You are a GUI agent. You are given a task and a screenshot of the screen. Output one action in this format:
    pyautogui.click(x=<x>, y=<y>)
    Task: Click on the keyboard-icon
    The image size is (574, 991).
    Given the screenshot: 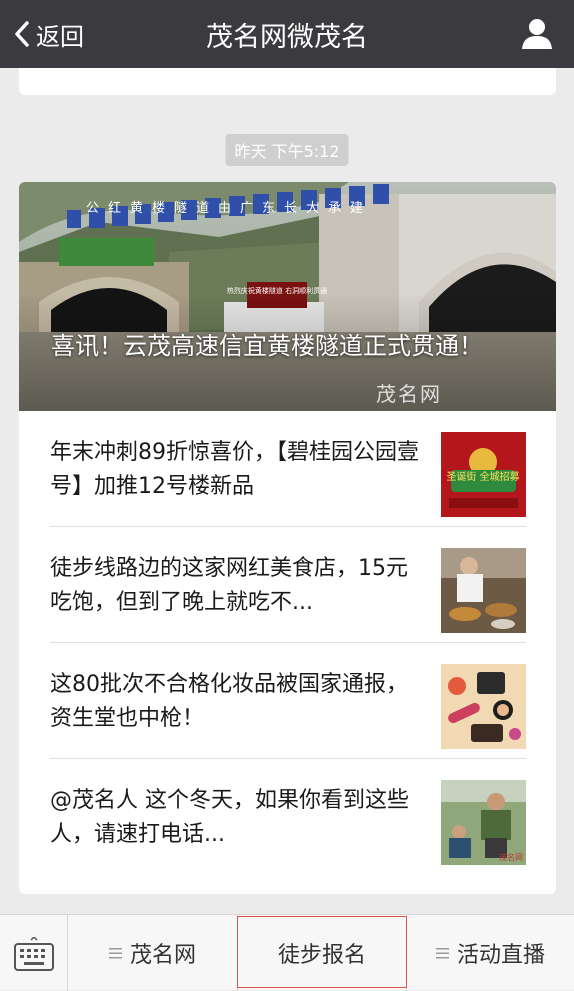 What is the action you would take?
    pyautogui.click(x=34, y=954)
    